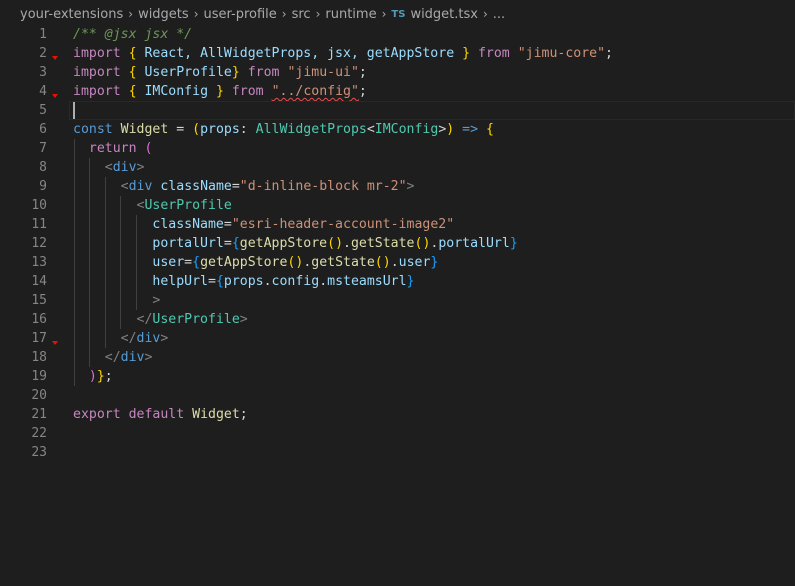 The width and height of the screenshot is (795, 586). I want to click on breadcrumb-item-runtime: runtime, so click(350, 14).